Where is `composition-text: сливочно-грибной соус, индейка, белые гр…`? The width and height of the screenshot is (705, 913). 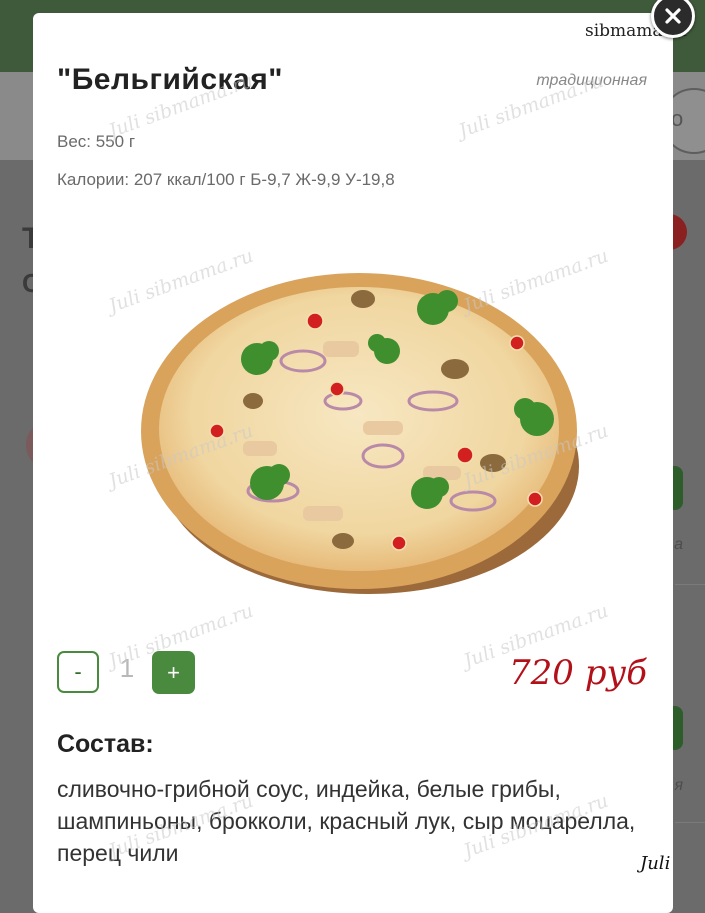
composition-text: сливочно-грибной соус, индейка, белые гр… is located at coordinates (346, 821).